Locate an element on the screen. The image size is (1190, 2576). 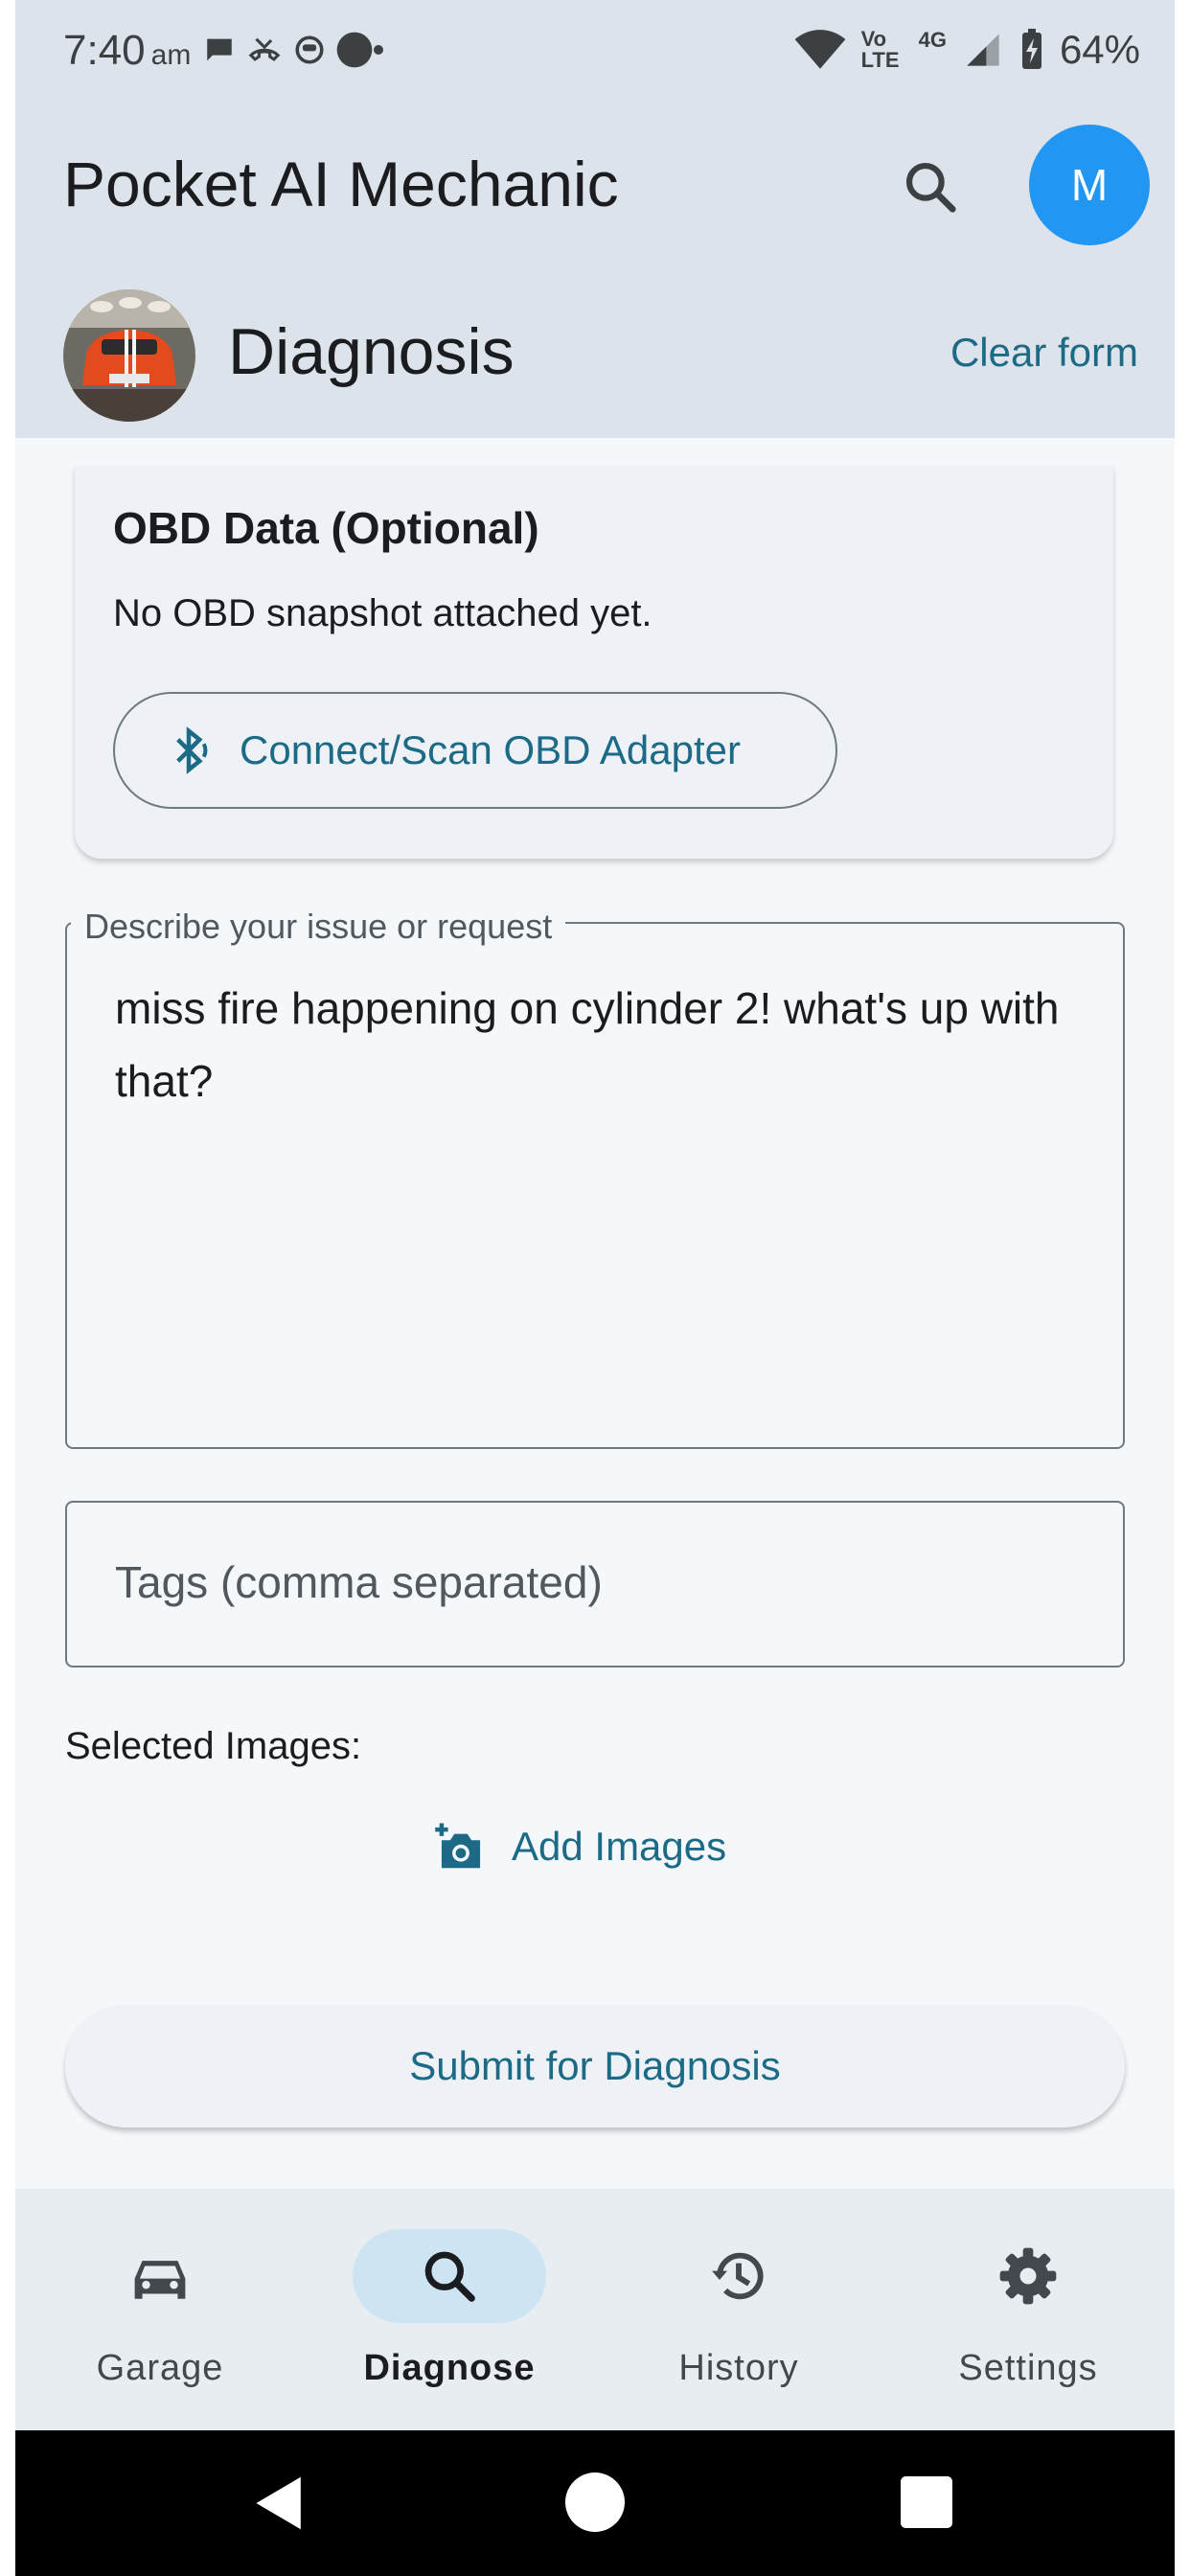
battery-icon is located at coordinates (1031, 49).